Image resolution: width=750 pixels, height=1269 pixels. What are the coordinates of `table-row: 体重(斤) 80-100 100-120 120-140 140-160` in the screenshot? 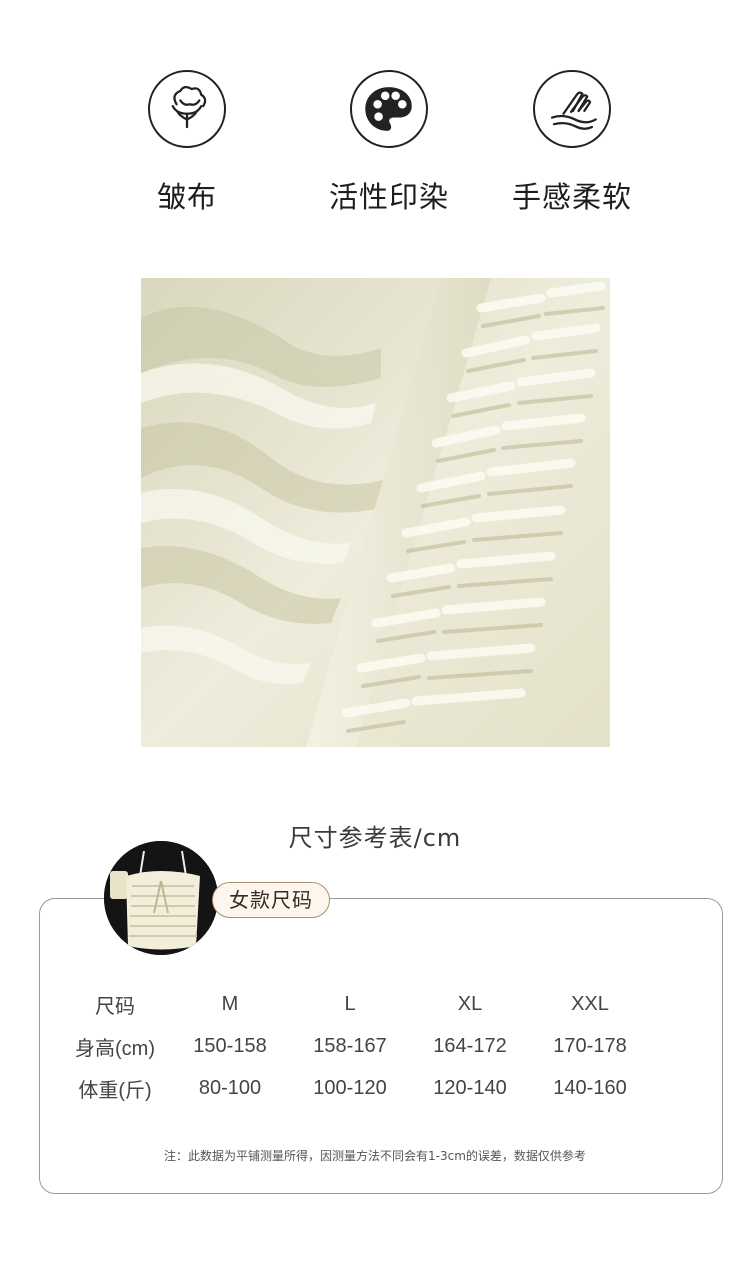 It's located at (380, 1088).